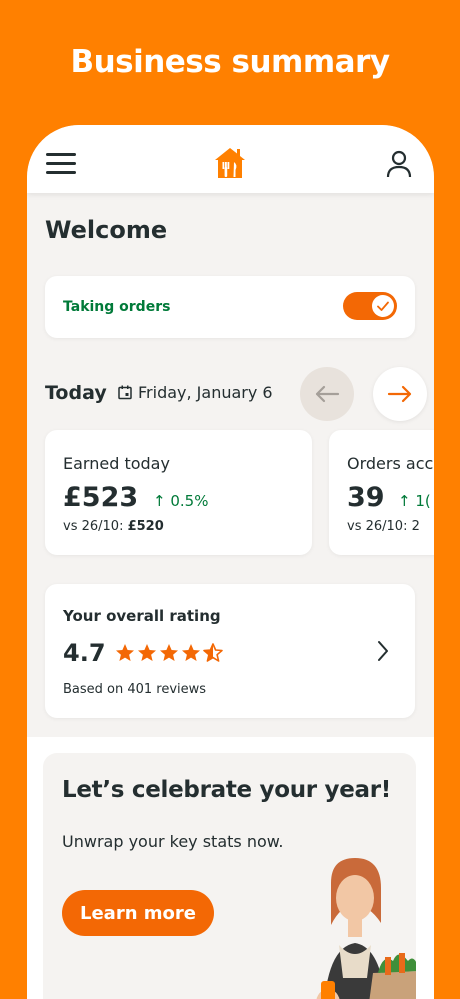  Describe the element at coordinates (399, 164) in the screenshot. I see `user-profile-icon` at that location.